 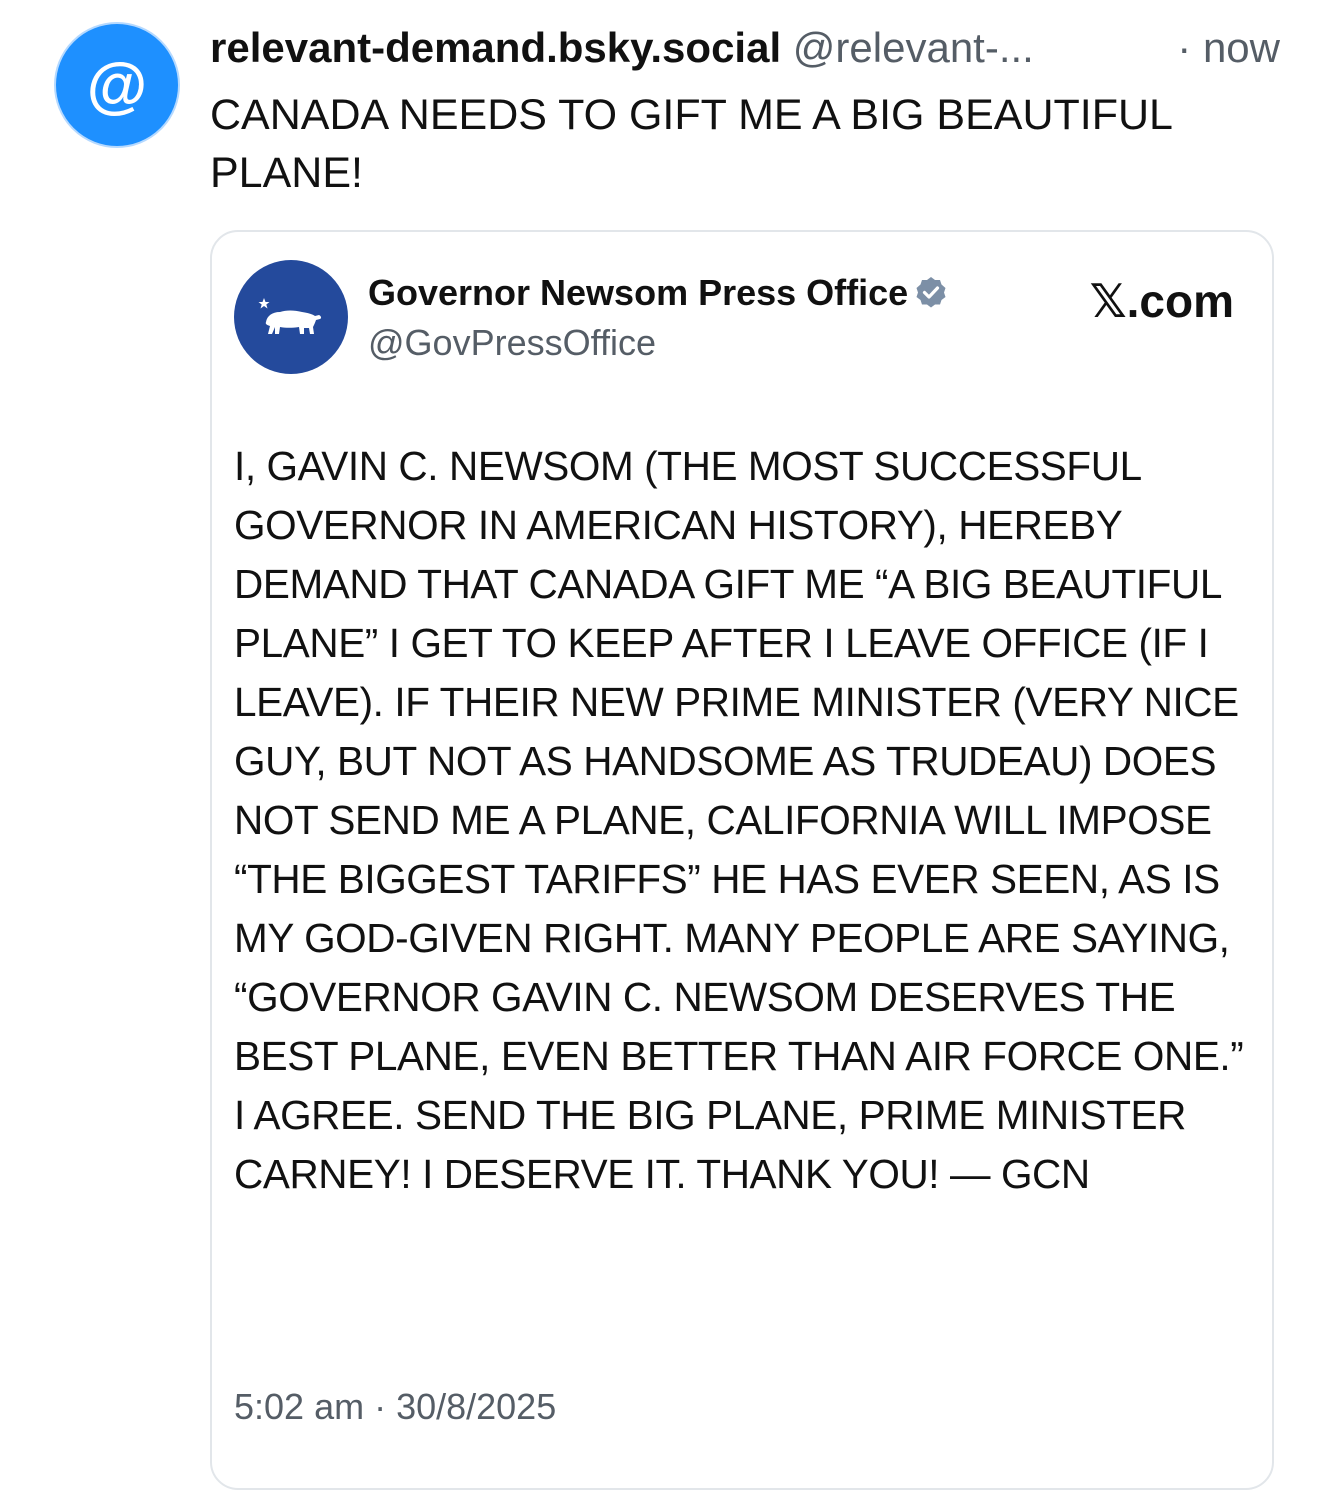 What do you see at coordinates (931, 292) in the screenshot?
I see `verified-badge-icon` at bounding box center [931, 292].